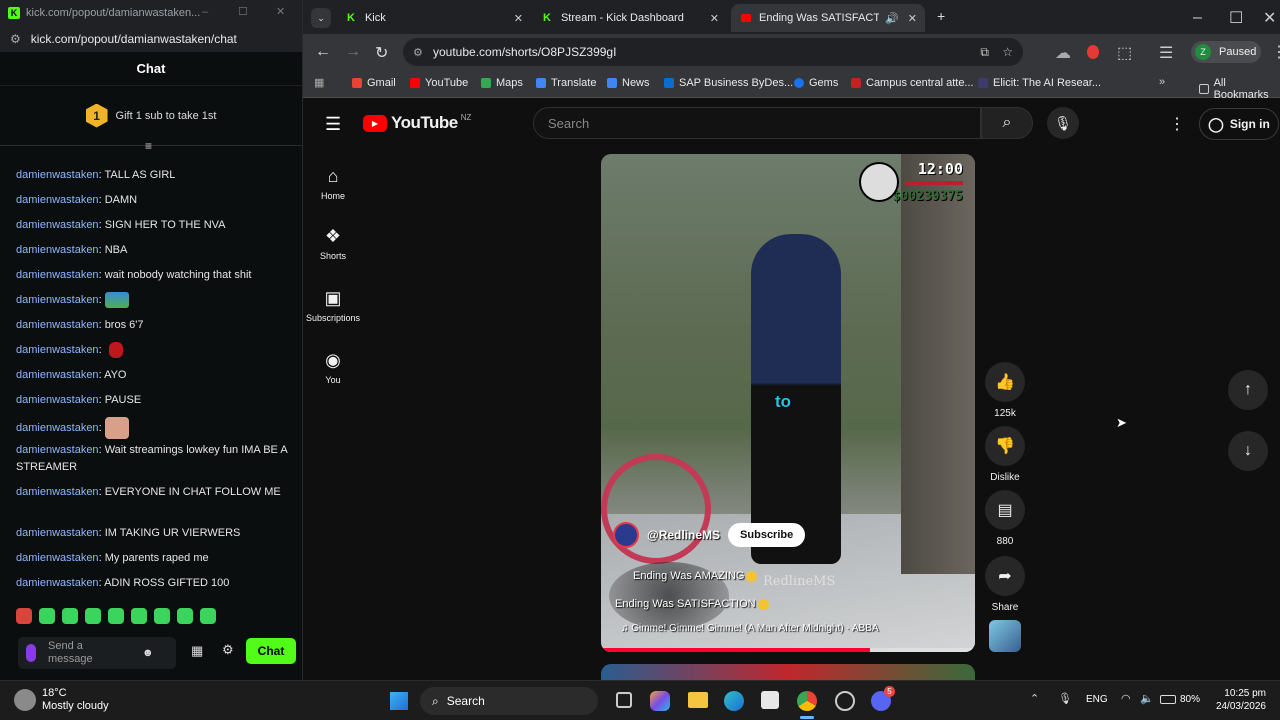 The image size is (1280, 720). I want to click on menu-icon: ⋮, so click(1275, 52).